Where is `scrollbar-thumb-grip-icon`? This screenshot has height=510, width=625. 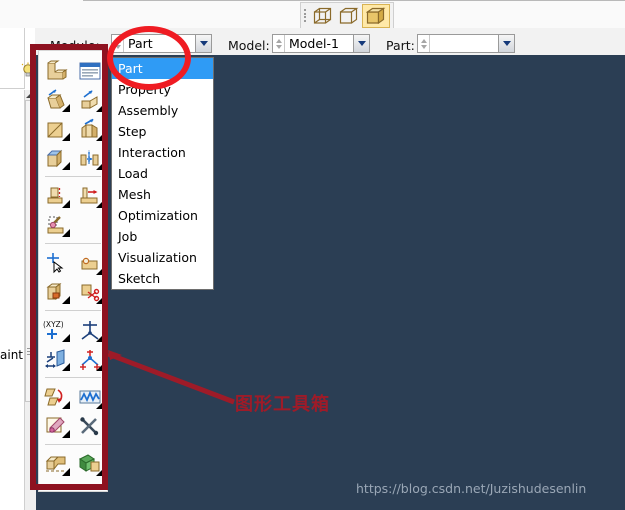 scrollbar-thumb-grip-icon is located at coordinates (29, 352).